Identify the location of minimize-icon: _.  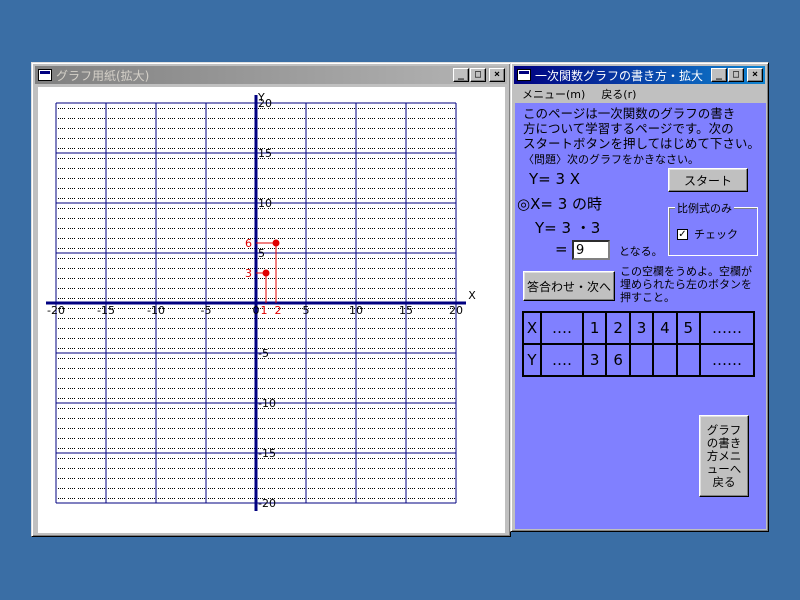
(461, 75).